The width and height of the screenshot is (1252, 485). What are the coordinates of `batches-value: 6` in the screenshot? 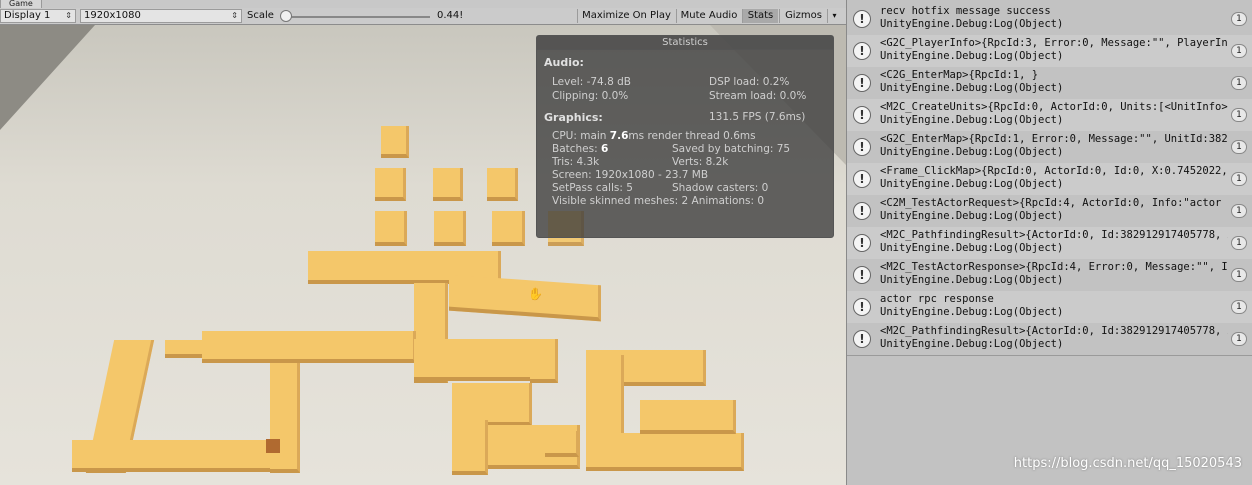 It's located at (605, 149).